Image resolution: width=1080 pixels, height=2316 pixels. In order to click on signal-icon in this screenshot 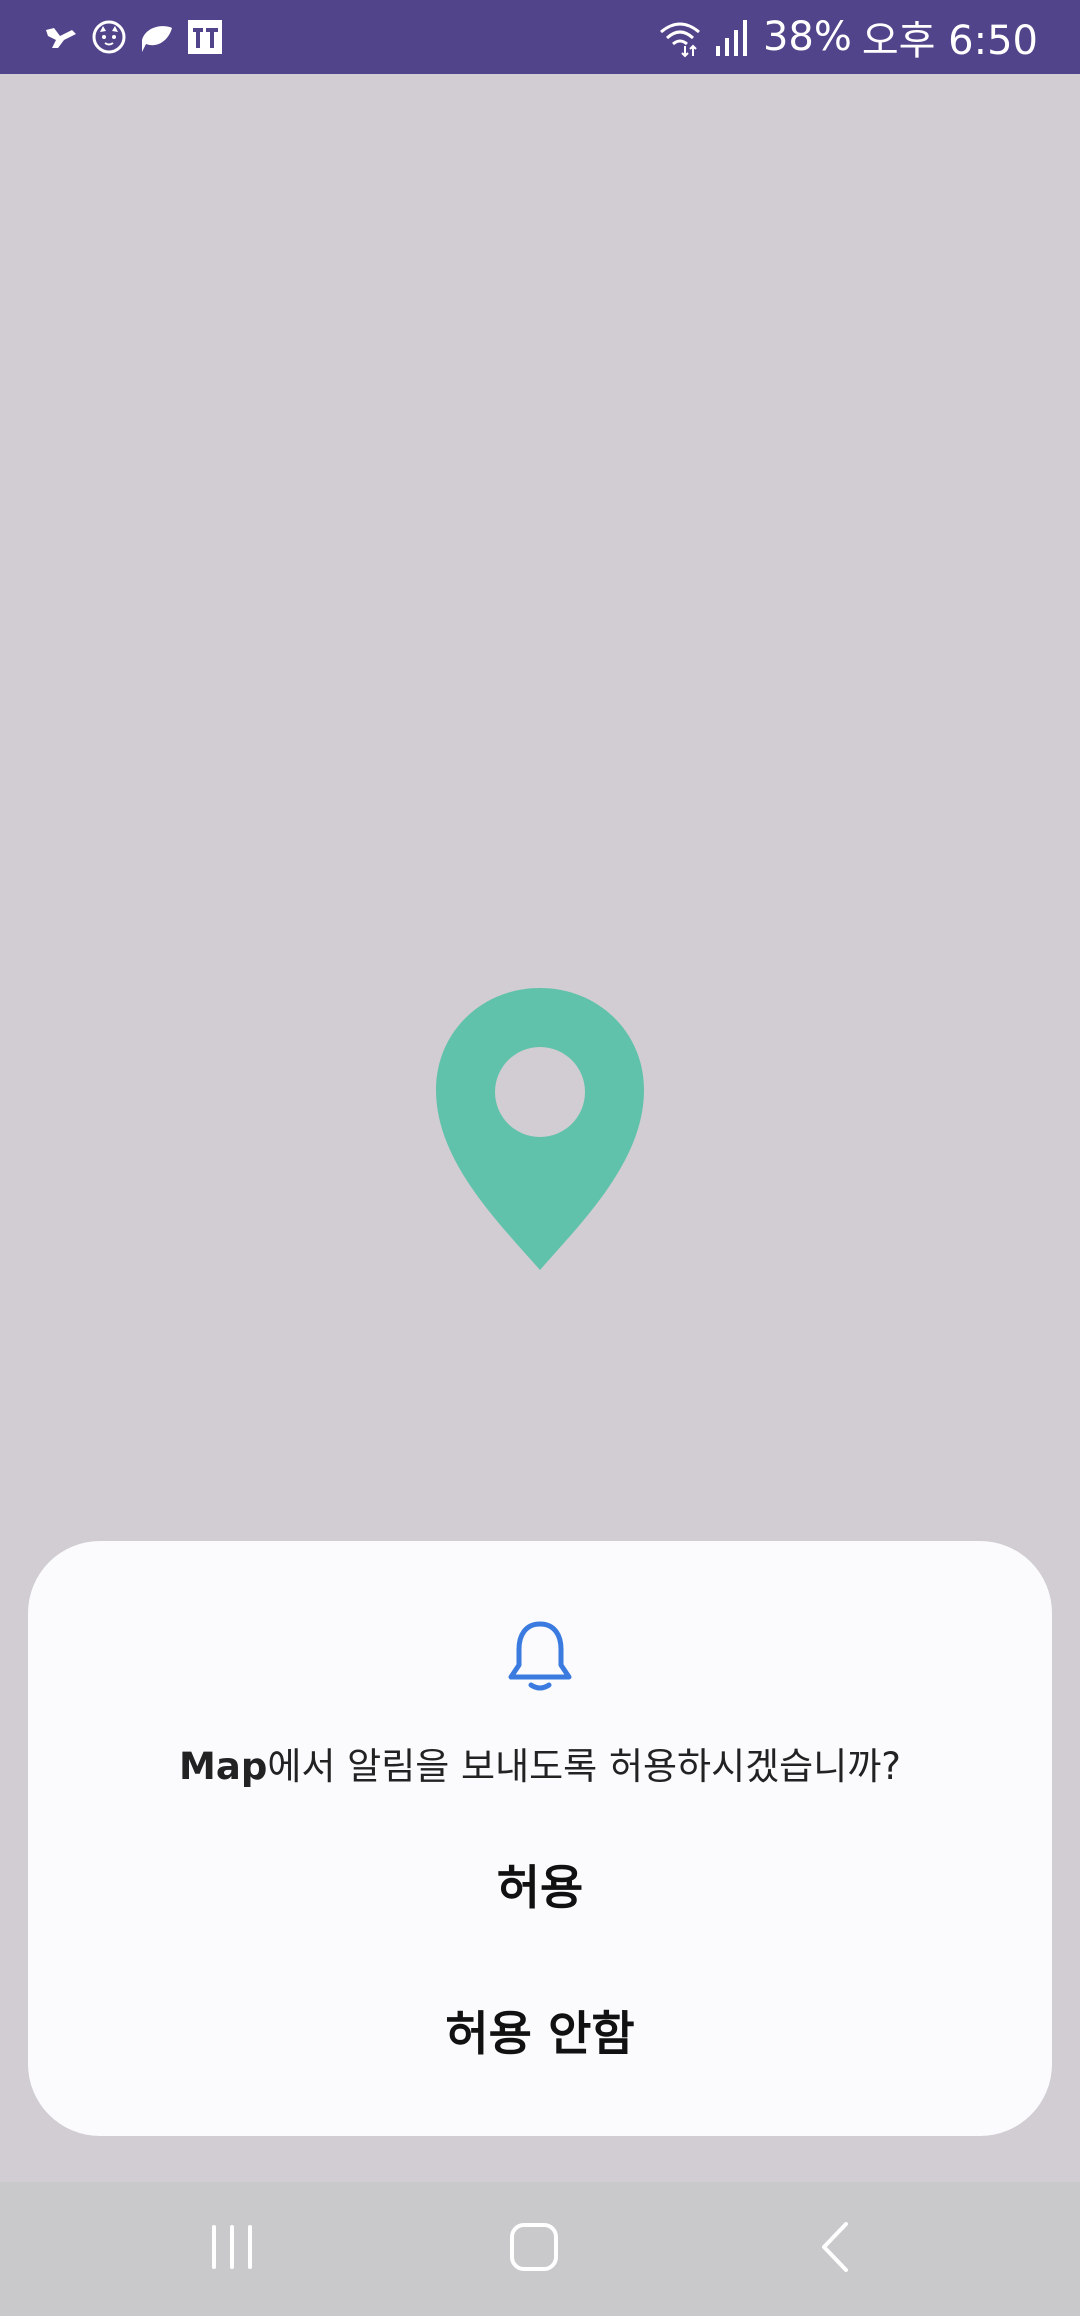, I will do `click(732, 37)`.